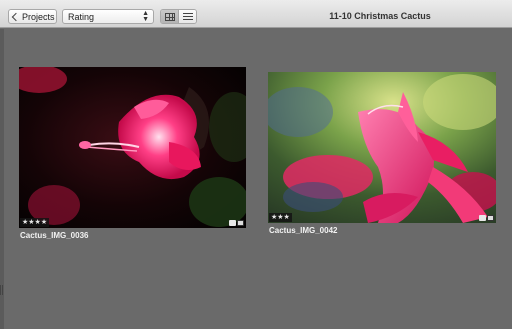  What do you see at coordinates (303, 230) in the screenshot?
I see `photo-caption: Cactus_IMG_0042` at bounding box center [303, 230].